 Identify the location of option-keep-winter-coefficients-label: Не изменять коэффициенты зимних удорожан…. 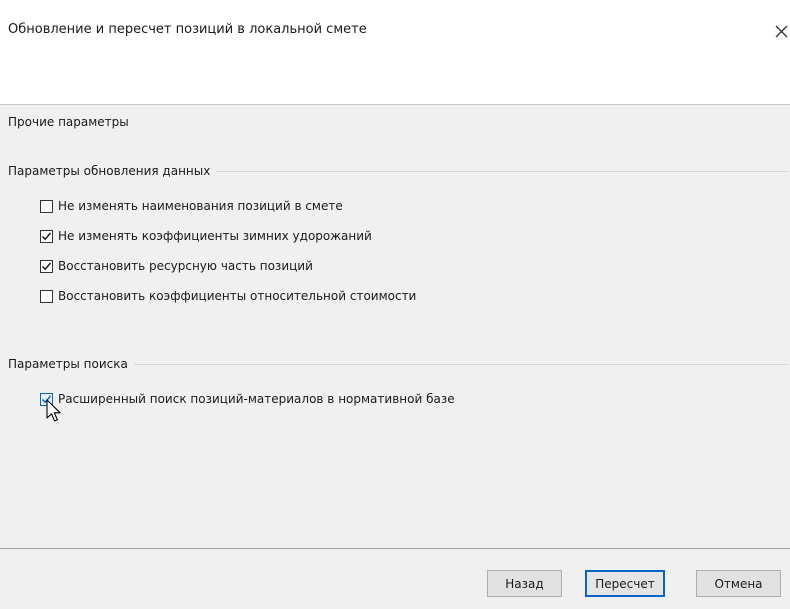
(215, 236).